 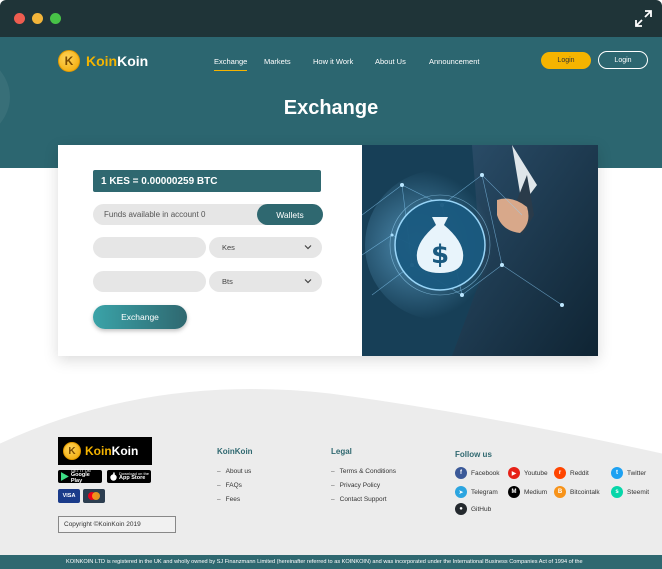 I want to click on social-label: Twitter, so click(x=637, y=473).